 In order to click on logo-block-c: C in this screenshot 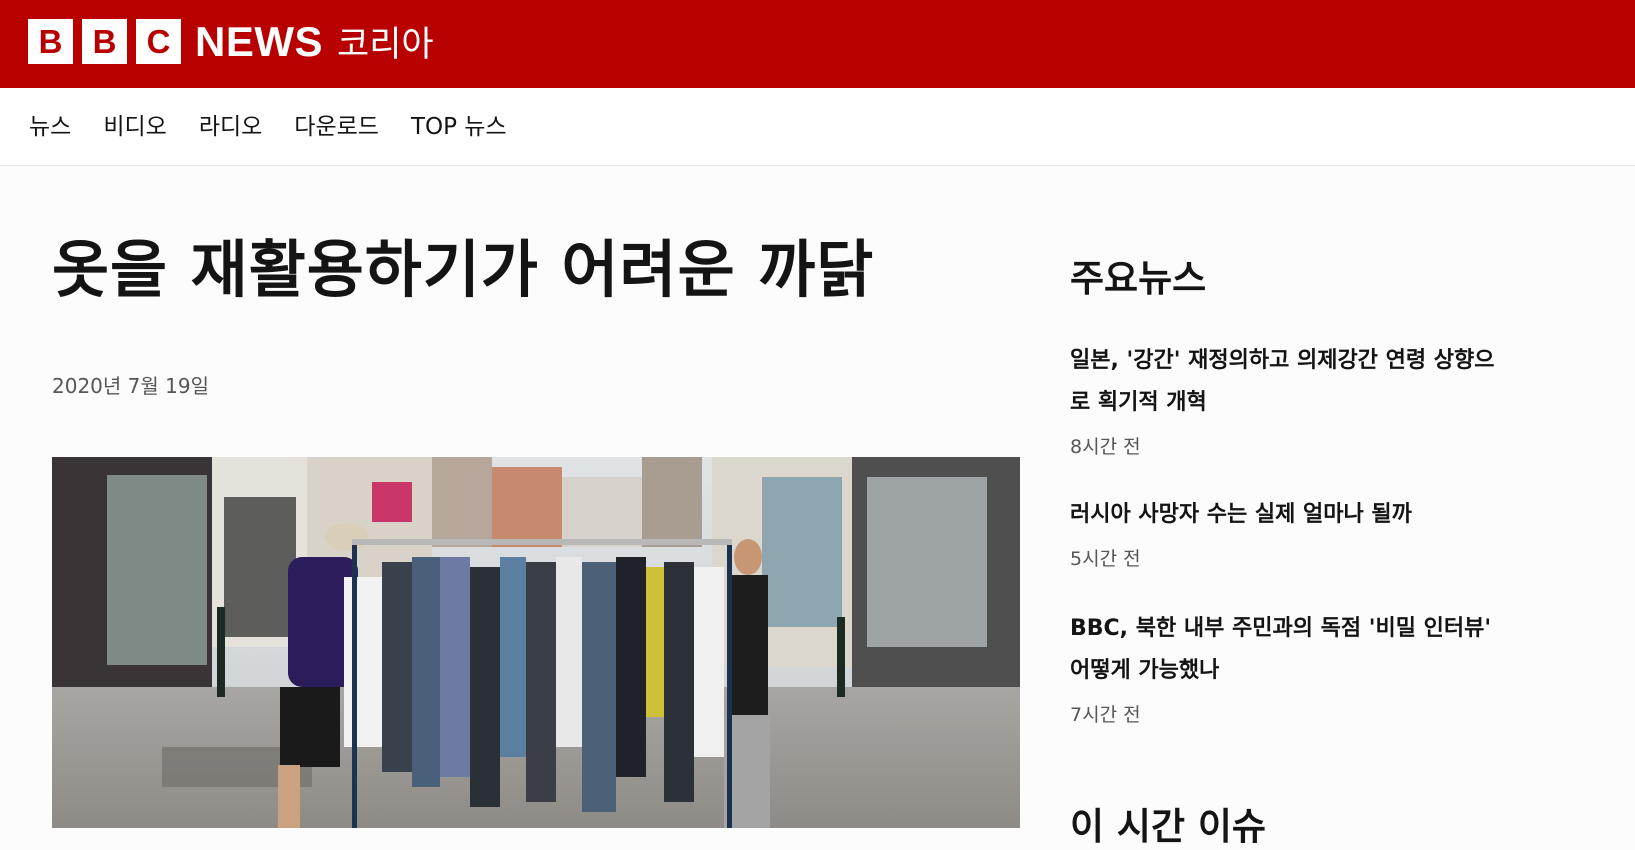, I will do `click(158, 41)`.